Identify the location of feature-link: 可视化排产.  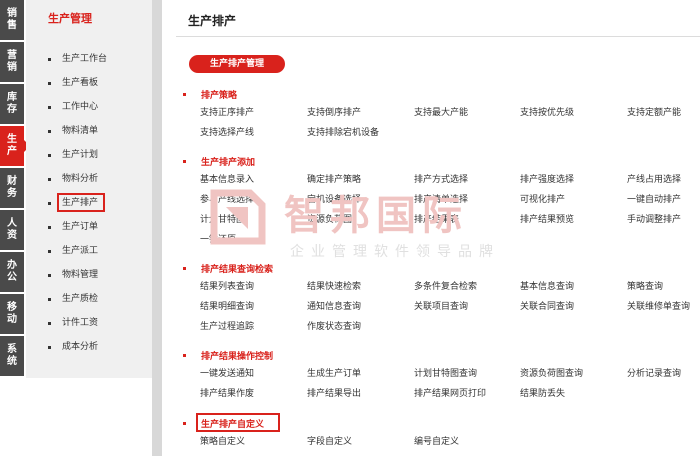
(542, 200).